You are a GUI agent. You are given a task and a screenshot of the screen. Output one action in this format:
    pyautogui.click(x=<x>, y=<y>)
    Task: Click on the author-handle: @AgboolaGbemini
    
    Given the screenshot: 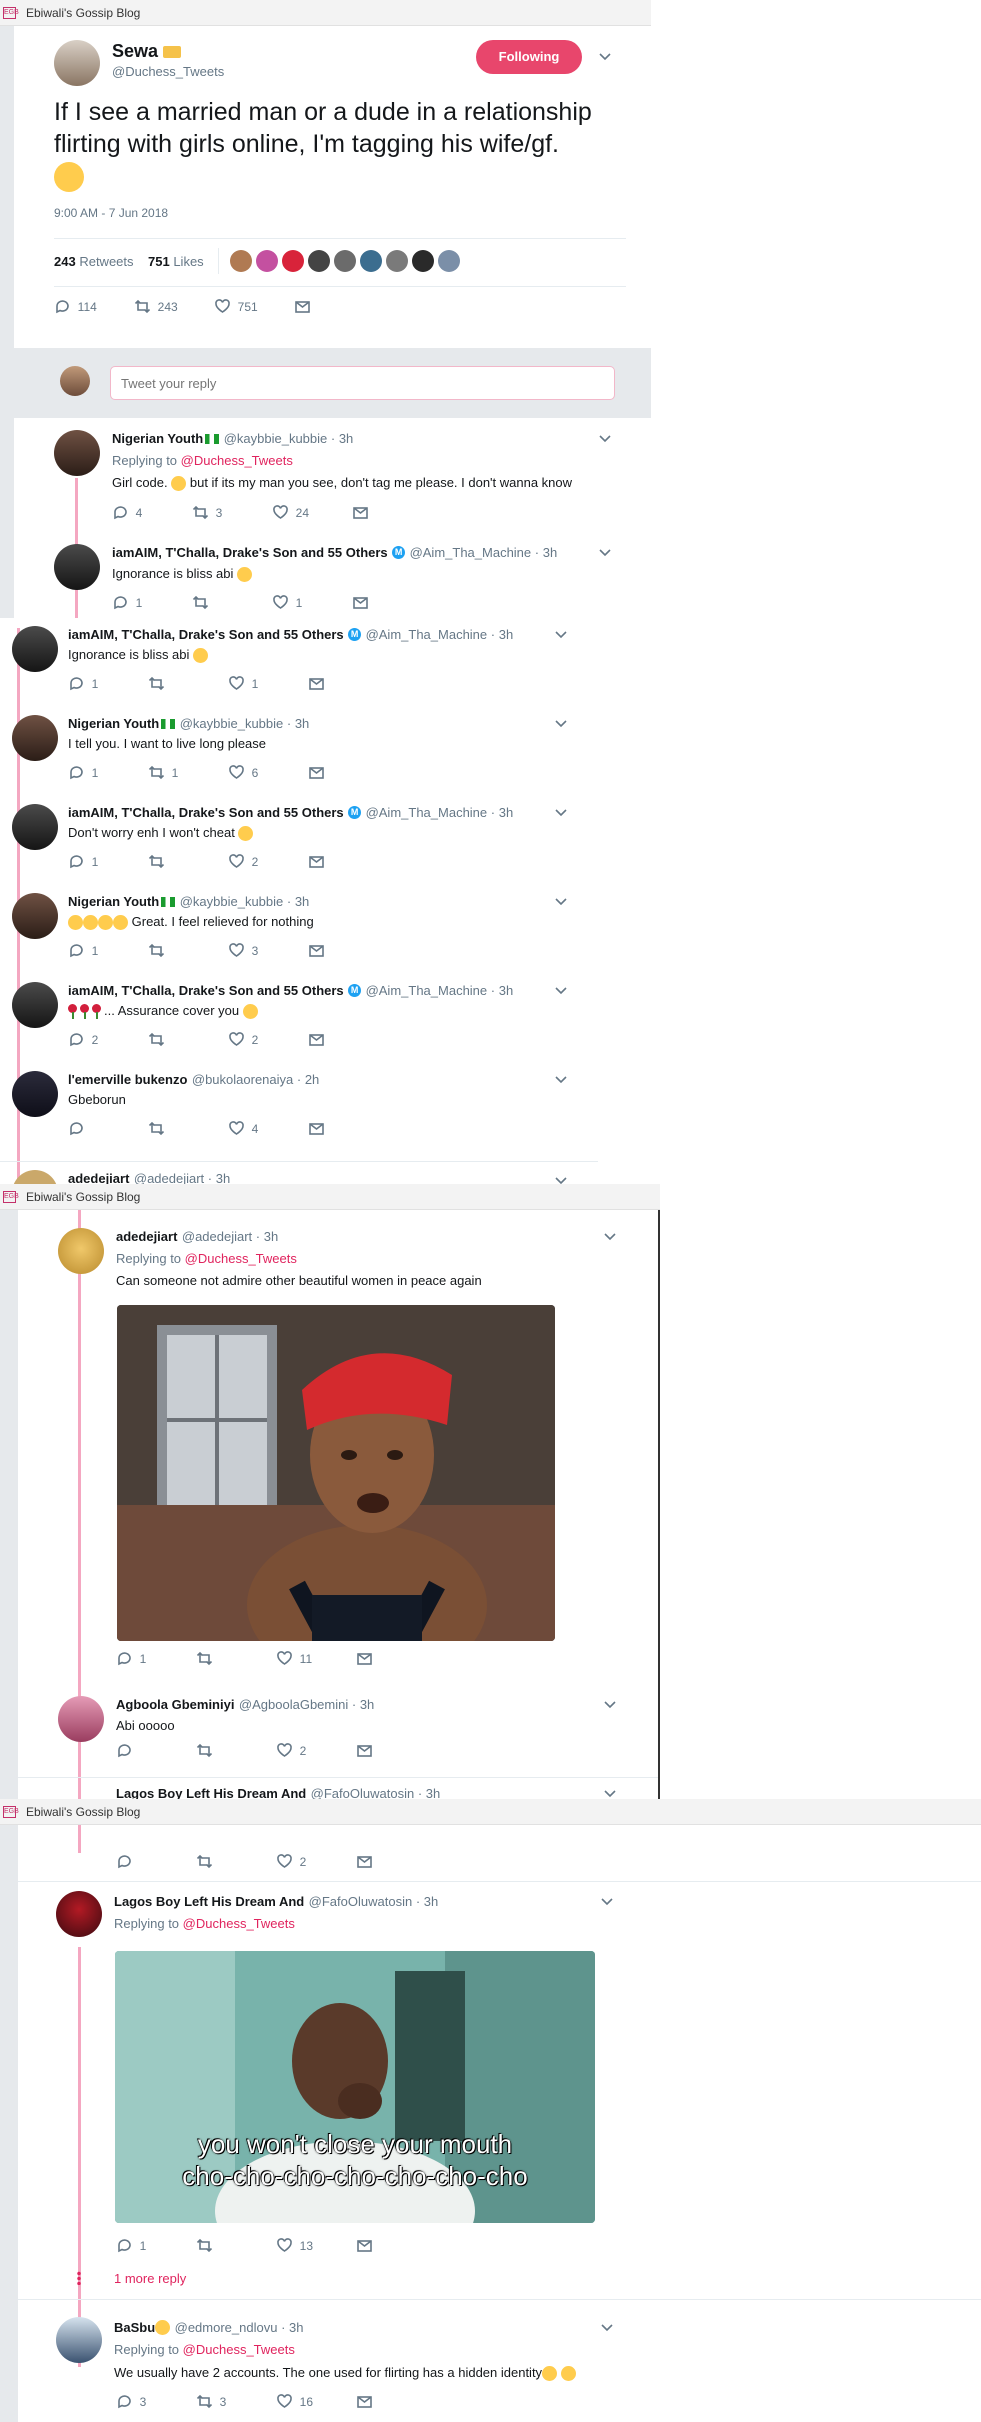 What is the action you would take?
    pyautogui.click(x=293, y=1704)
    